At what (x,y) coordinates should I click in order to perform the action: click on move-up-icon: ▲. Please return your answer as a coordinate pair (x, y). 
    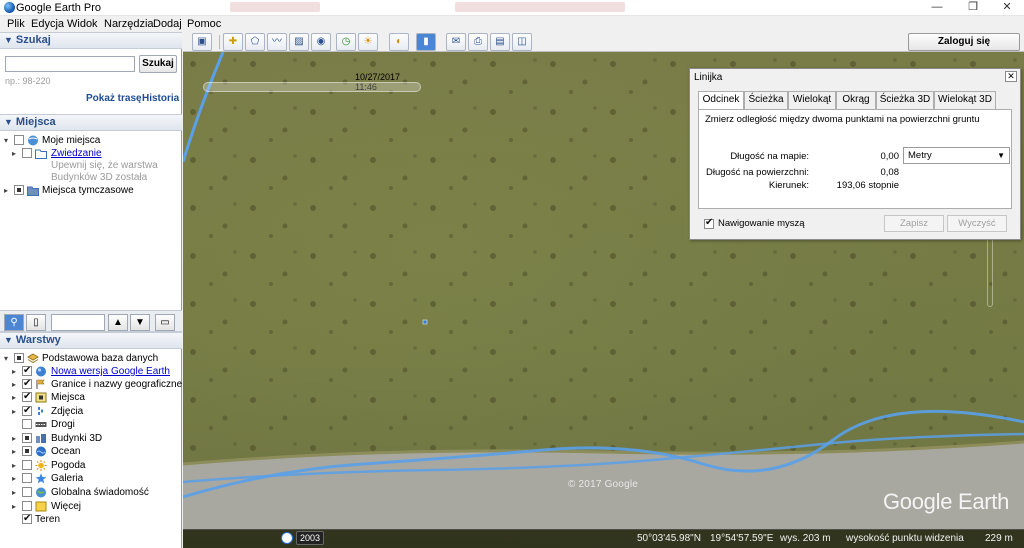
    Looking at the image, I should click on (118, 322).